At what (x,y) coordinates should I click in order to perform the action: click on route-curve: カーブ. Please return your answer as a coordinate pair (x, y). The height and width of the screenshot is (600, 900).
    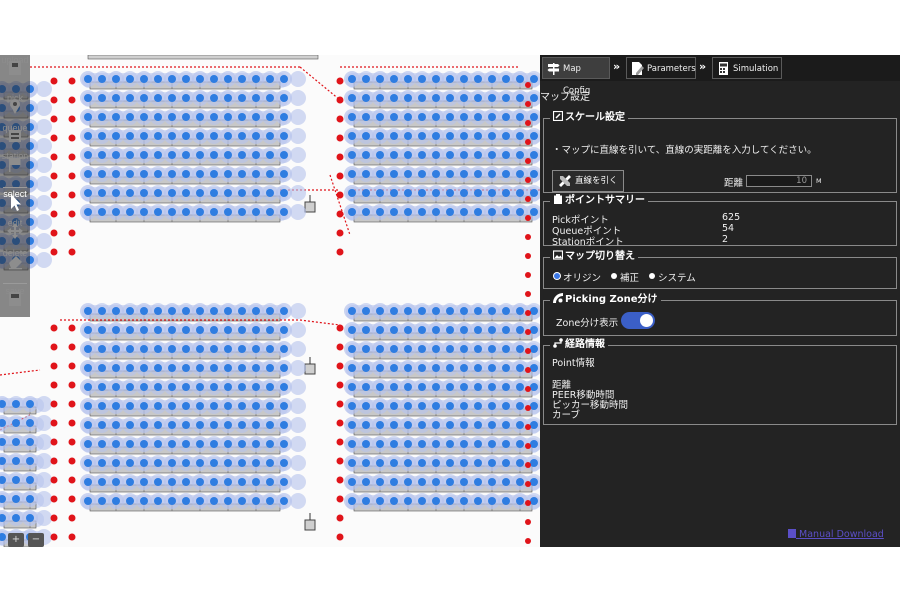
    Looking at the image, I should click on (566, 415).